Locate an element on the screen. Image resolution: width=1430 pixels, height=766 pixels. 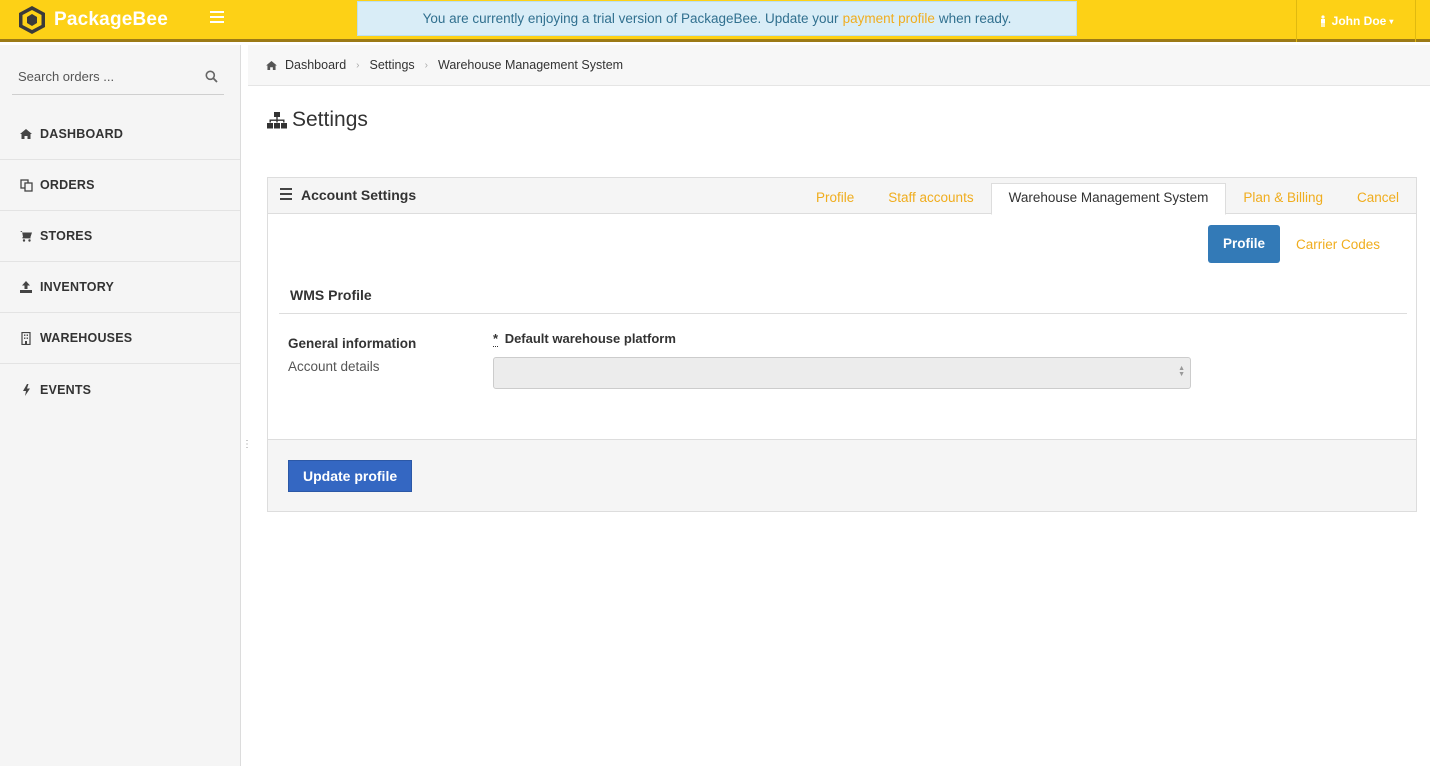
sidebar-item-label: EVENTS is located at coordinates (66, 389).